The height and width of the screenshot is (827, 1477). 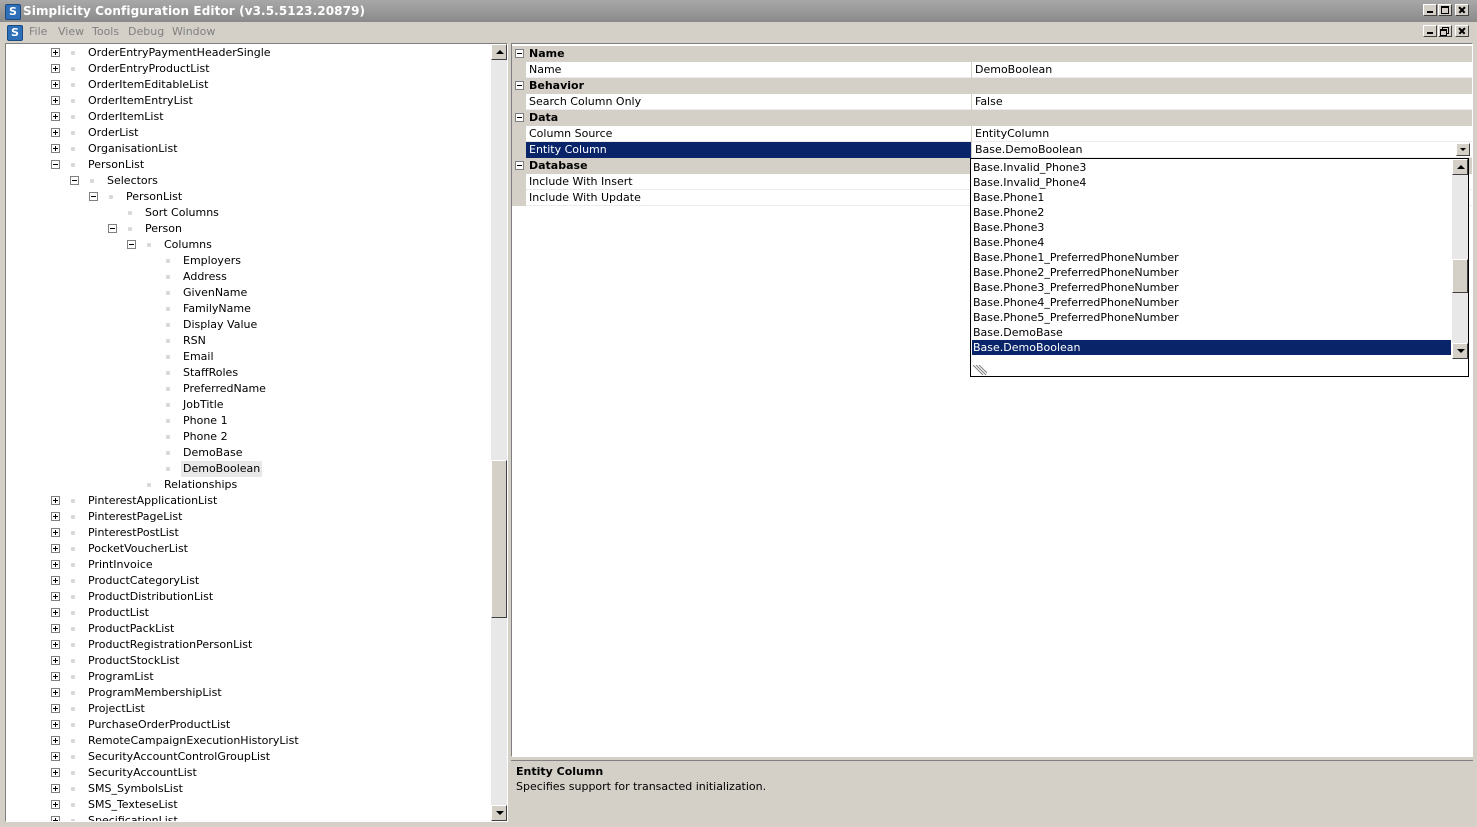 I want to click on menu-view: View, so click(x=71, y=31).